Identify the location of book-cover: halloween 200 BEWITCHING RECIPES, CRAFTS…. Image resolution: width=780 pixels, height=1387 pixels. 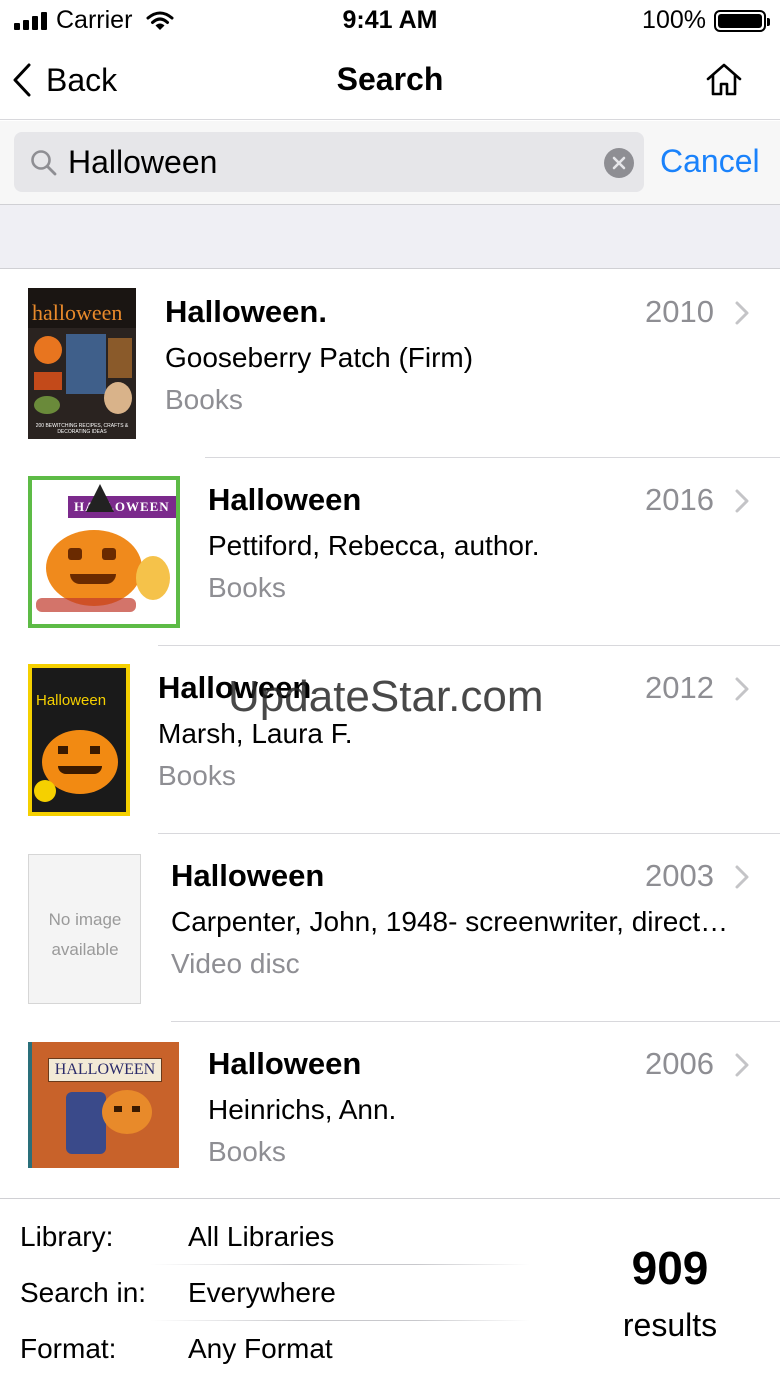
(82, 363).